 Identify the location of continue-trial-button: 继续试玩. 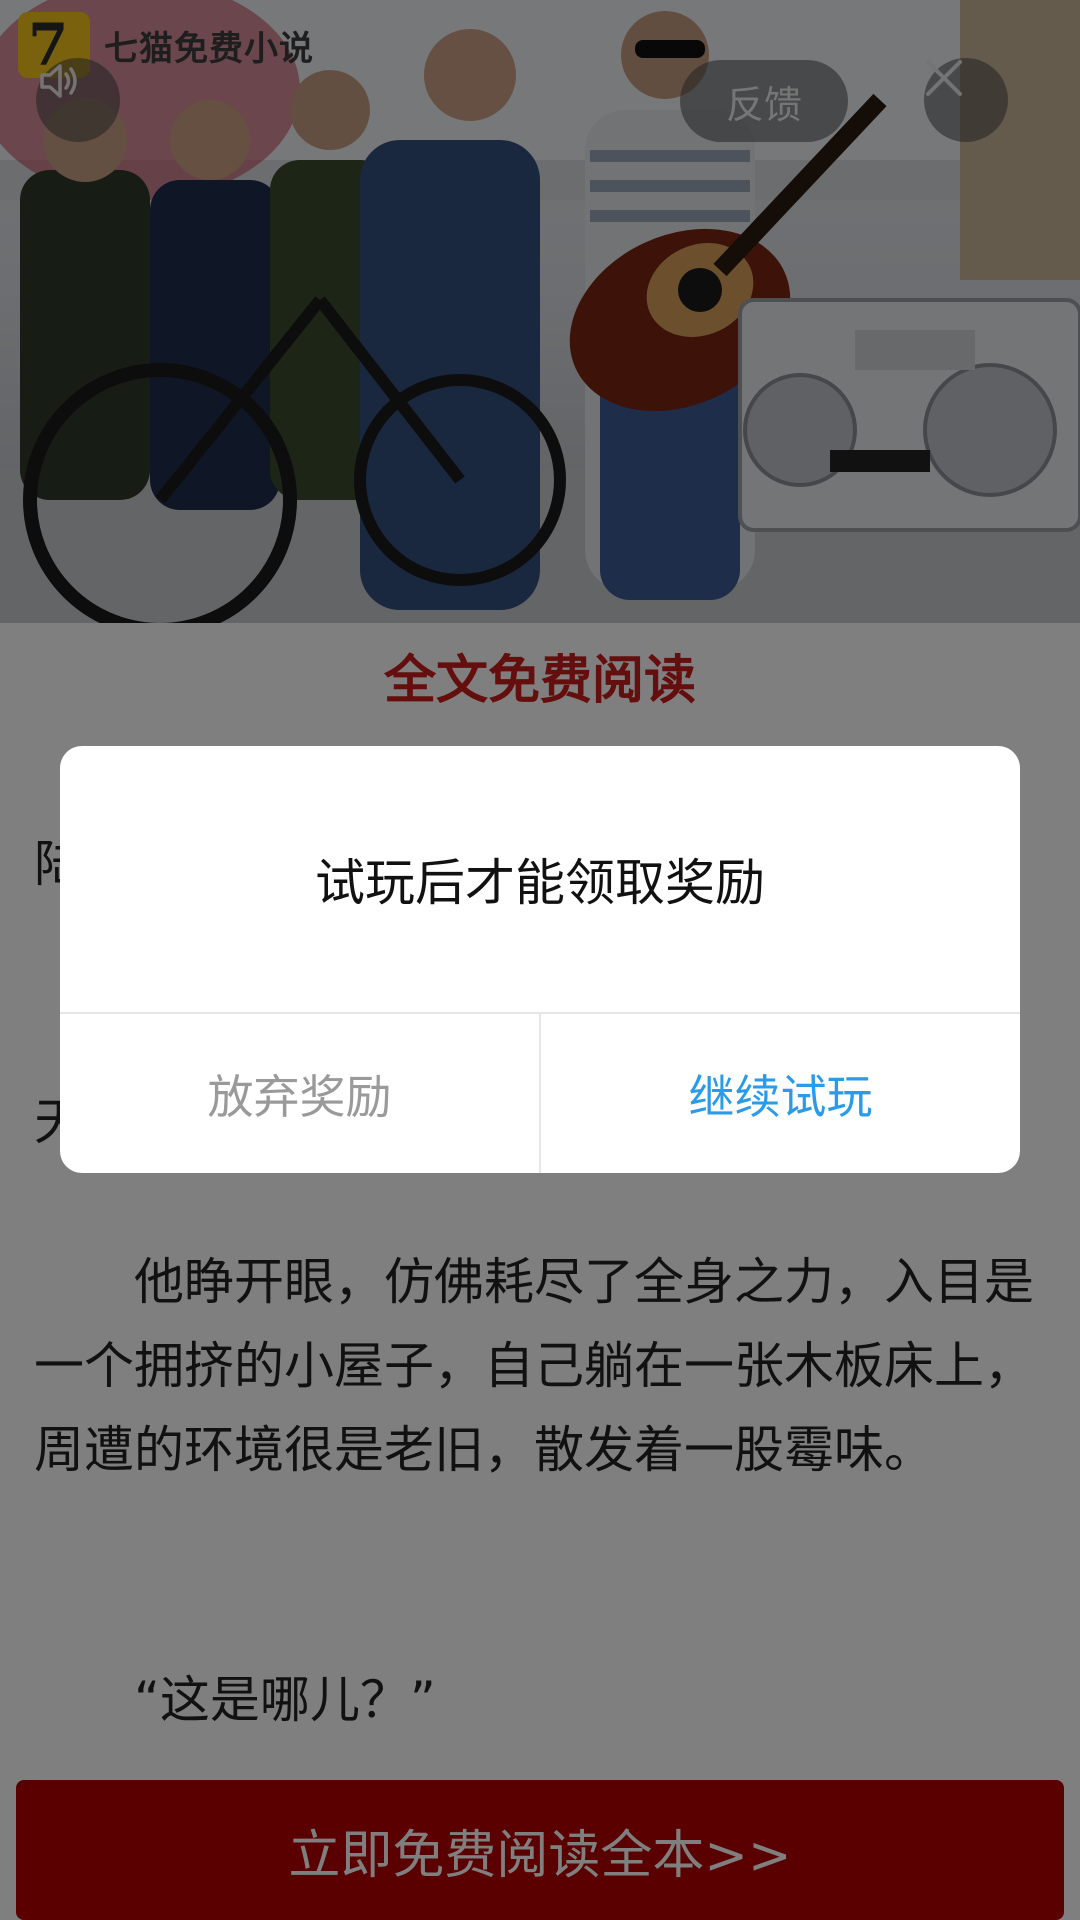
(780, 1093).